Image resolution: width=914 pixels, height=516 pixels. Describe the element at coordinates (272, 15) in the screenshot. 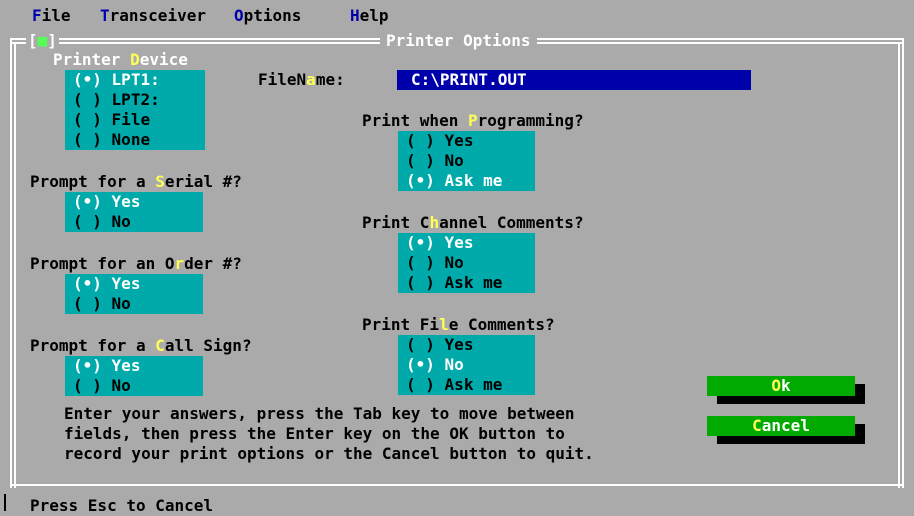

I see `menu-options-label: ptions` at that location.